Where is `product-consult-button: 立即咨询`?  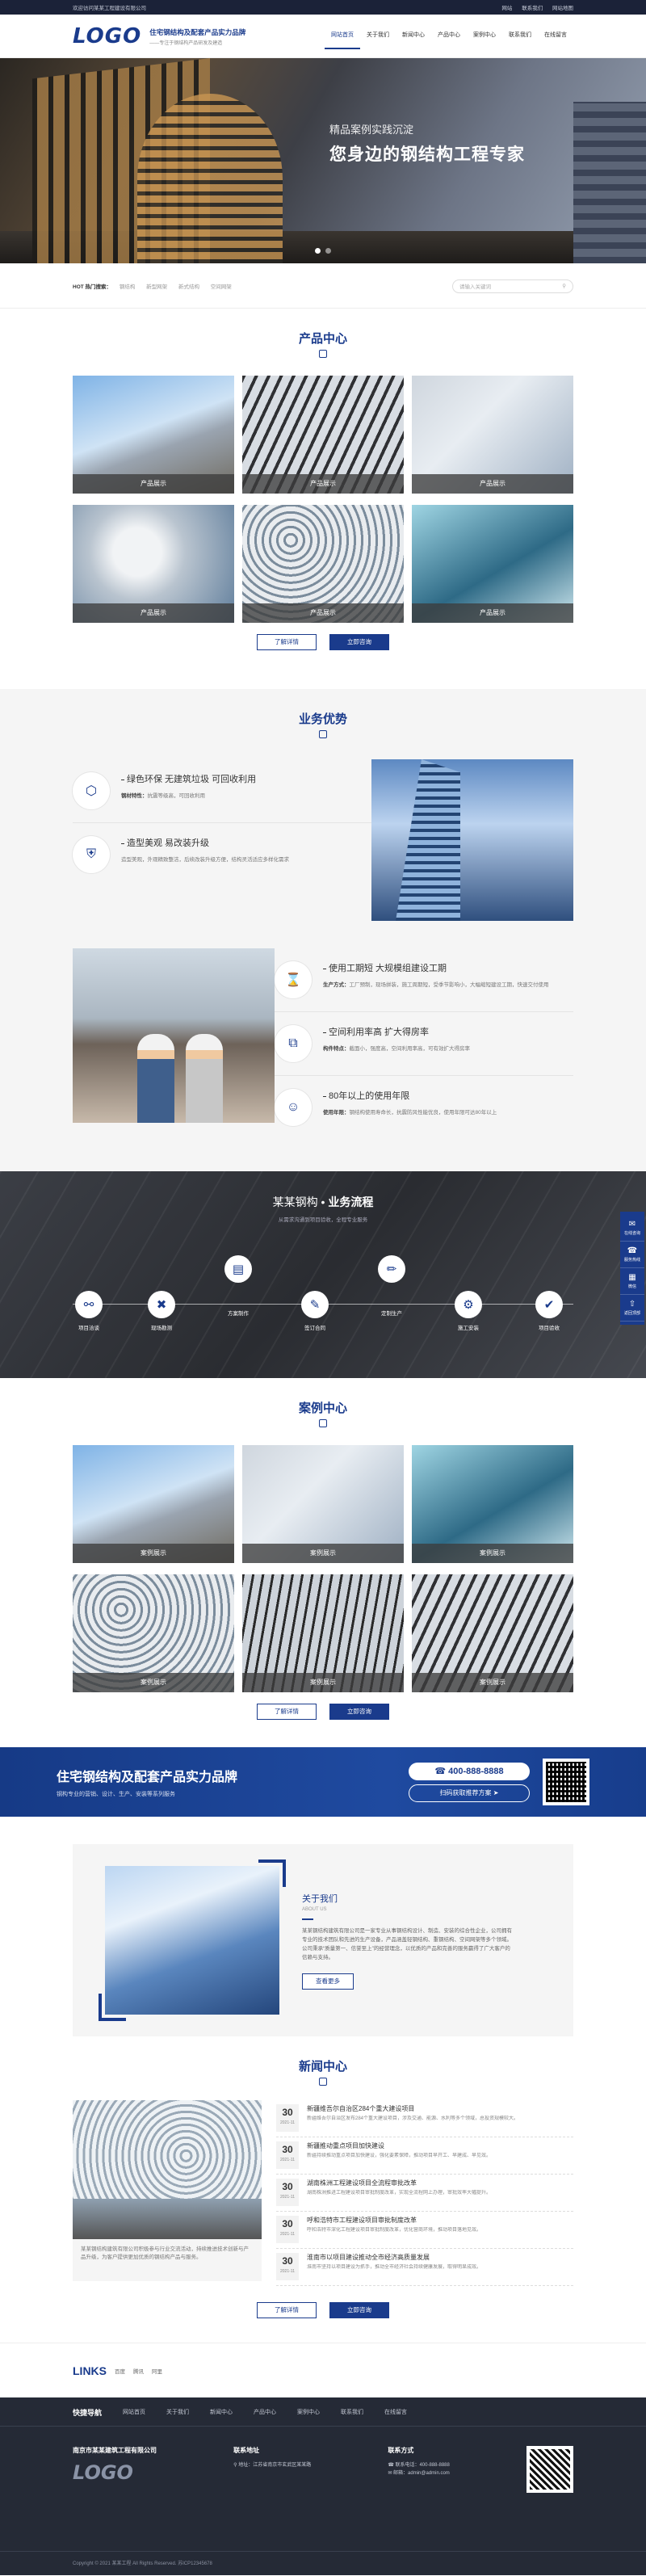 product-consult-button: 立即咨询 is located at coordinates (359, 642).